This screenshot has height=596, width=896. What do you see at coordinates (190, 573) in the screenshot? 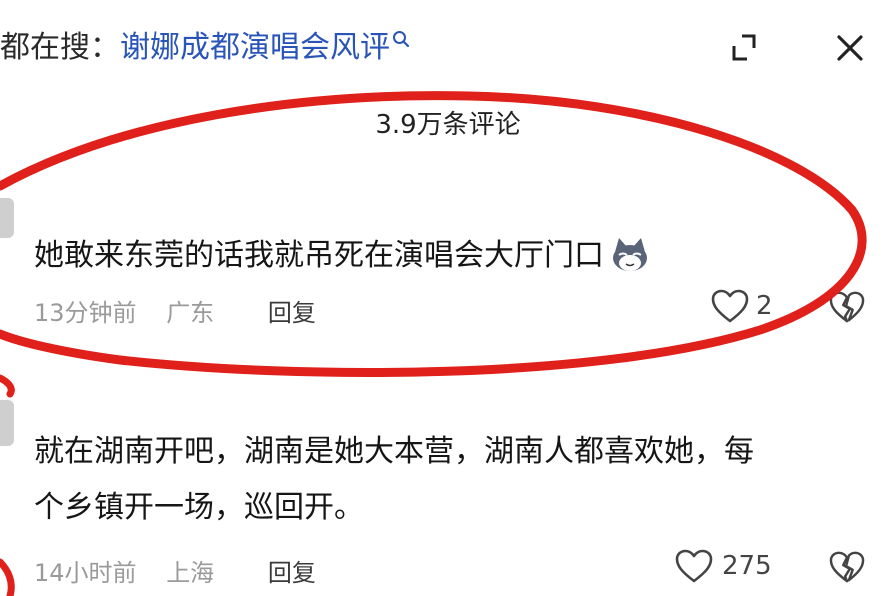
I see `comment-region: 上海` at bounding box center [190, 573].